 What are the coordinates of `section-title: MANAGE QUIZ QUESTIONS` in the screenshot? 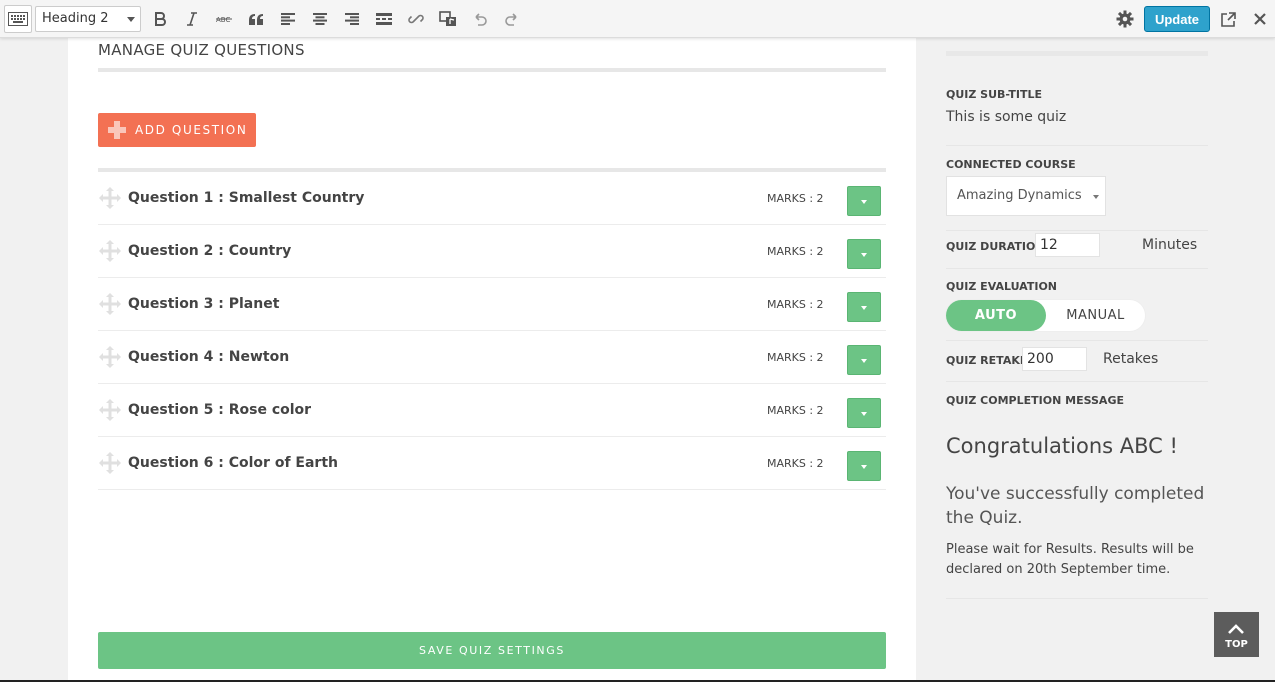 It's located at (201, 50).